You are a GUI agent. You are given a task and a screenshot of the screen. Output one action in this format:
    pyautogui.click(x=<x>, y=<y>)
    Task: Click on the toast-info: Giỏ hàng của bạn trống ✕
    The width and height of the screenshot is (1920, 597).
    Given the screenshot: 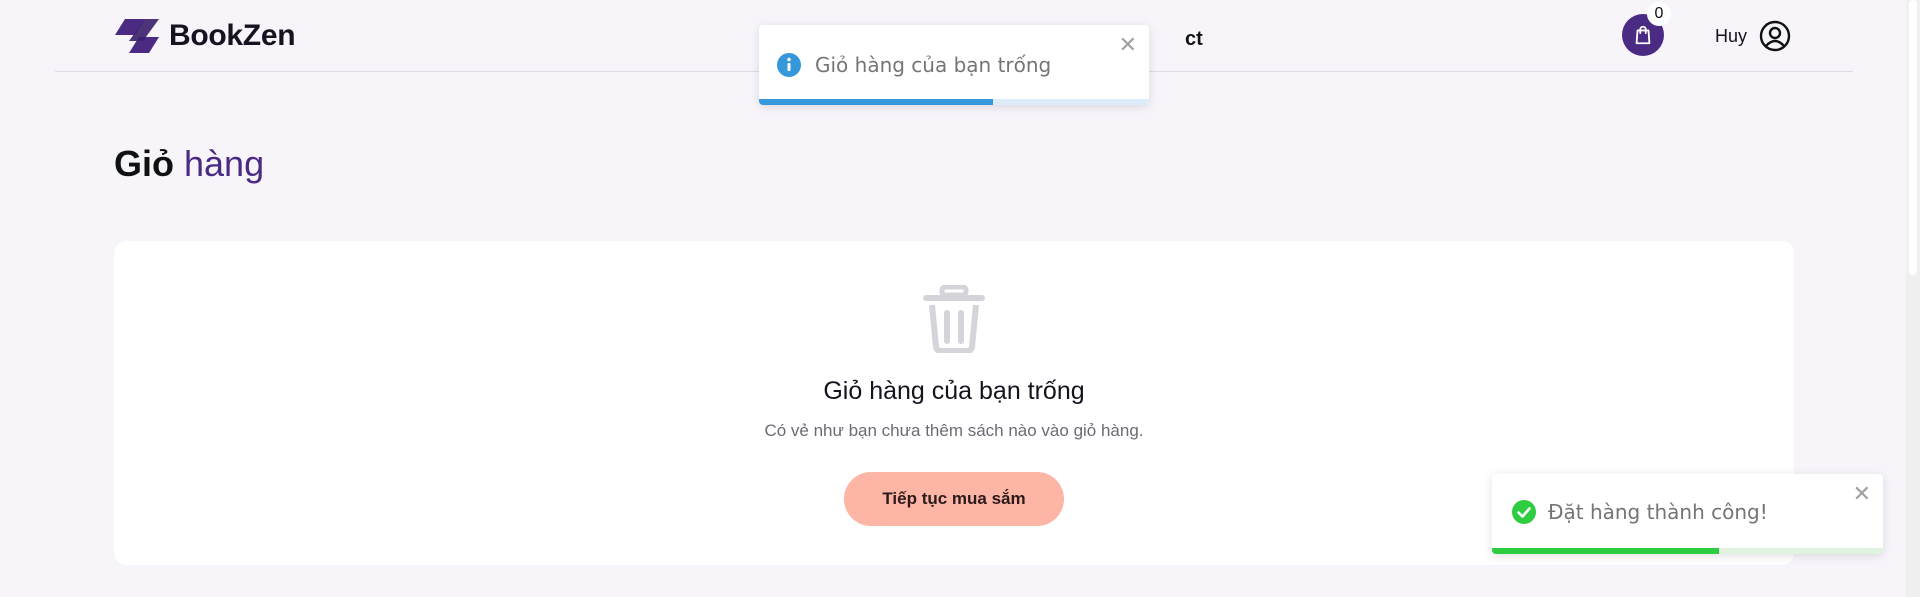 What is the action you would take?
    pyautogui.click(x=954, y=65)
    